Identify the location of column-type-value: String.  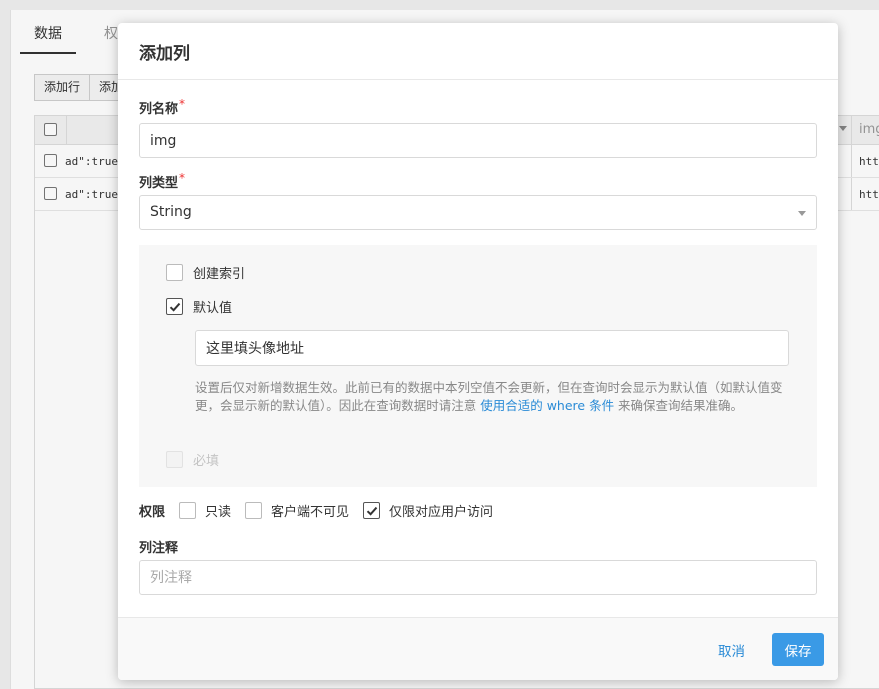
(171, 212).